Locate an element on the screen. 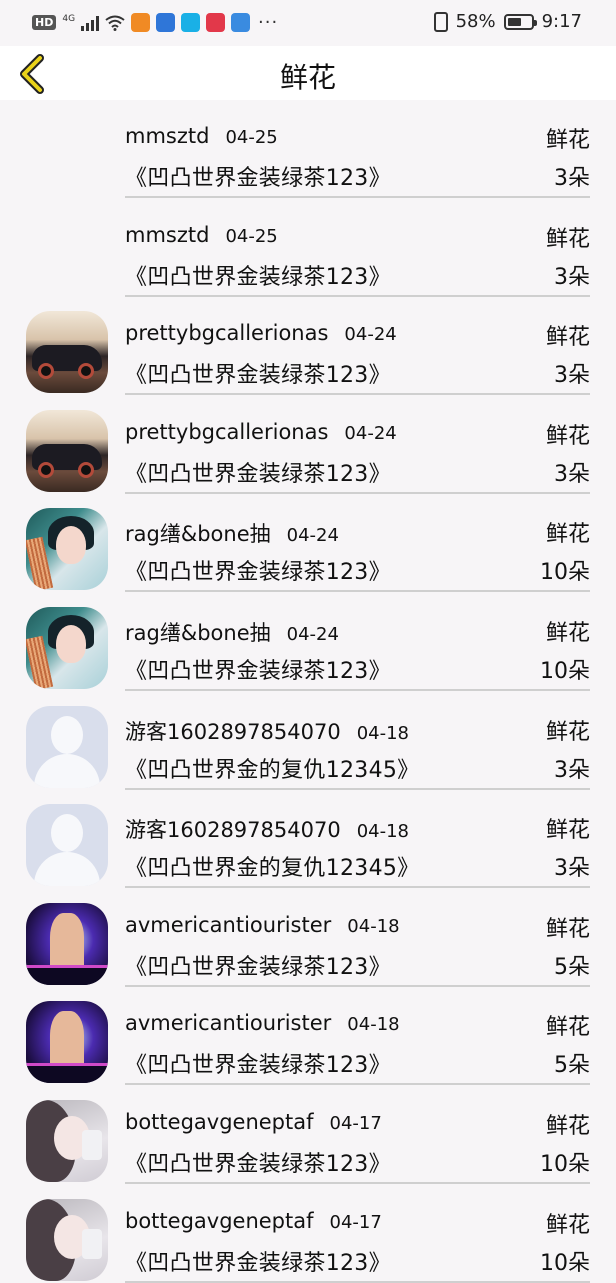 This screenshot has height=1283, width=616. vibrate-icon is located at coordinates (440, 21).